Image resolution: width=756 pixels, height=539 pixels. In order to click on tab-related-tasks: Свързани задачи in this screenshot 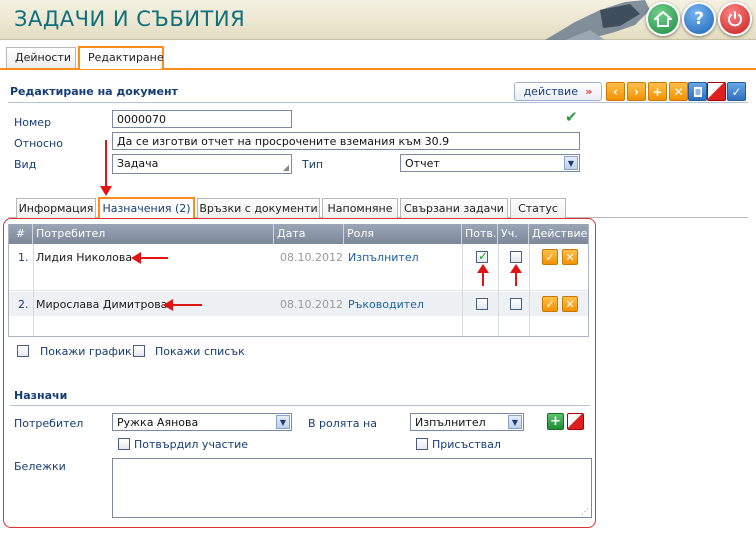, I will do `click(454, 208)`.